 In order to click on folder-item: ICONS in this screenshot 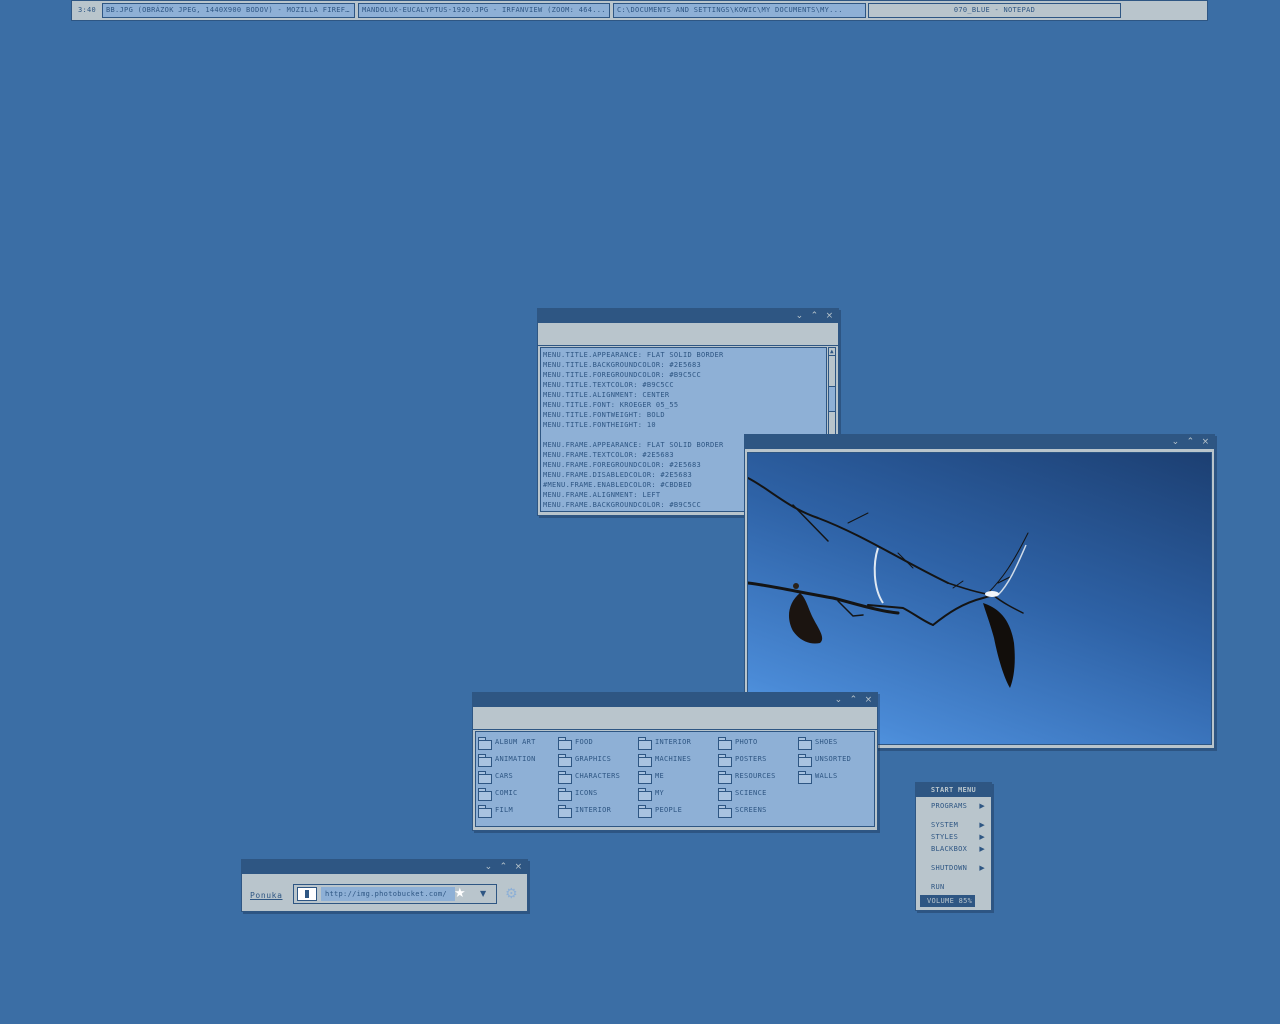, I will do `click(589, 793)`.